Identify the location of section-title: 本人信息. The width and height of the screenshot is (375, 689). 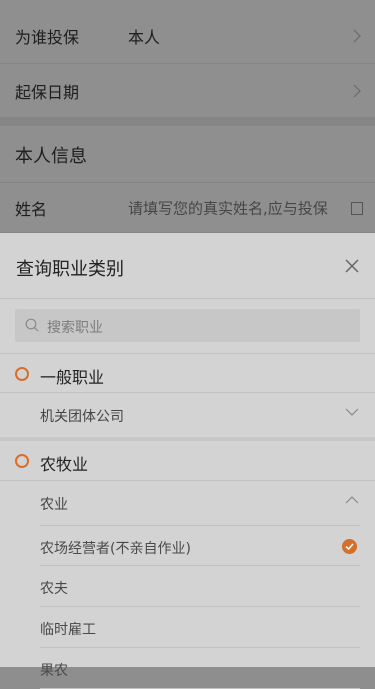
(51, 156).